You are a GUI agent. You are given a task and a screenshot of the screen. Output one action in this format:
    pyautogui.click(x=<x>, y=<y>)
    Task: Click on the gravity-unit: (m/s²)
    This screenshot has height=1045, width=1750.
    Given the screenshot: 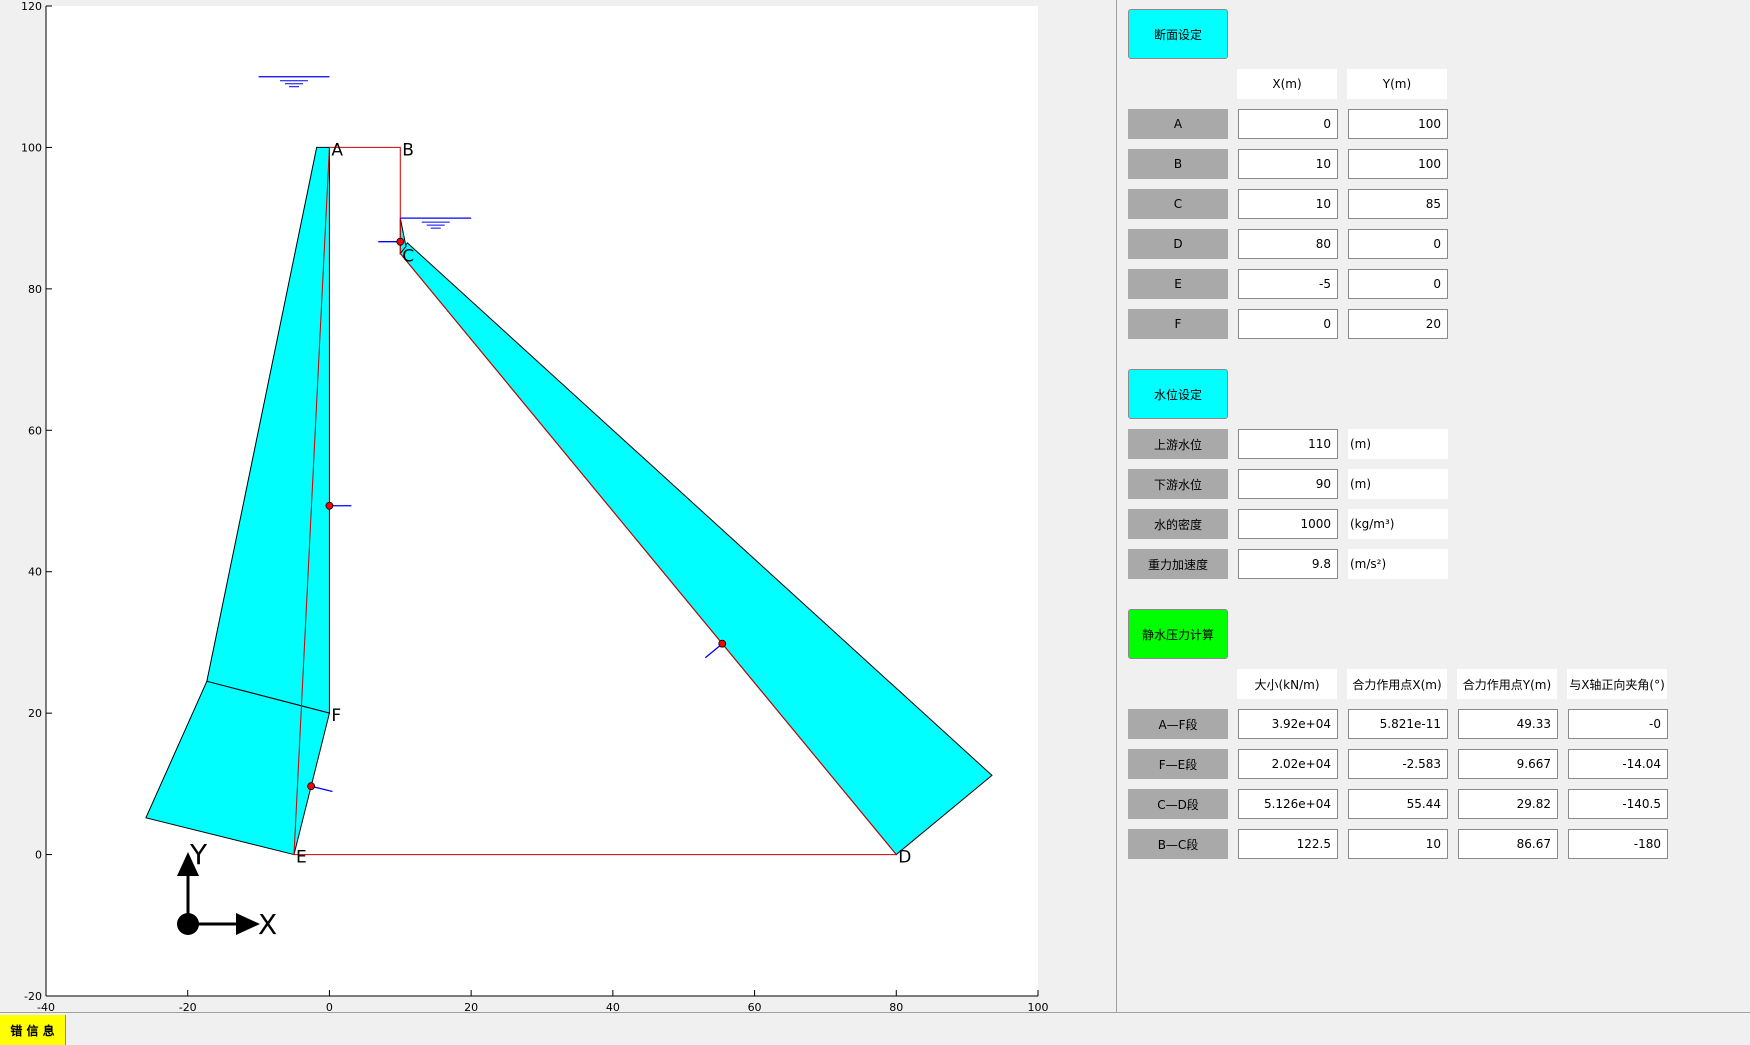 What is the action you would take?
    pyautogui.click(x=1398, y=564)
    